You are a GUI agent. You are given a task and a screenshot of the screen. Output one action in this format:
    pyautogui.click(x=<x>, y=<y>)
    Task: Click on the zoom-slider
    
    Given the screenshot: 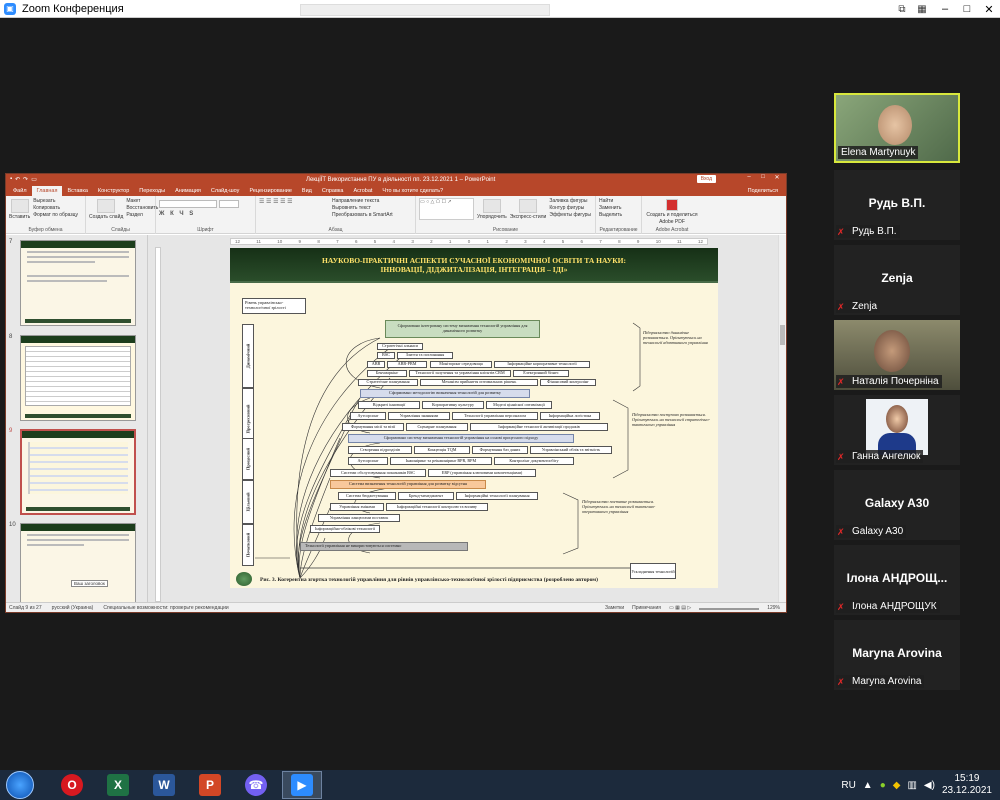 What is the action you would take?
    pyautogui.click(x=729, y=608)
    